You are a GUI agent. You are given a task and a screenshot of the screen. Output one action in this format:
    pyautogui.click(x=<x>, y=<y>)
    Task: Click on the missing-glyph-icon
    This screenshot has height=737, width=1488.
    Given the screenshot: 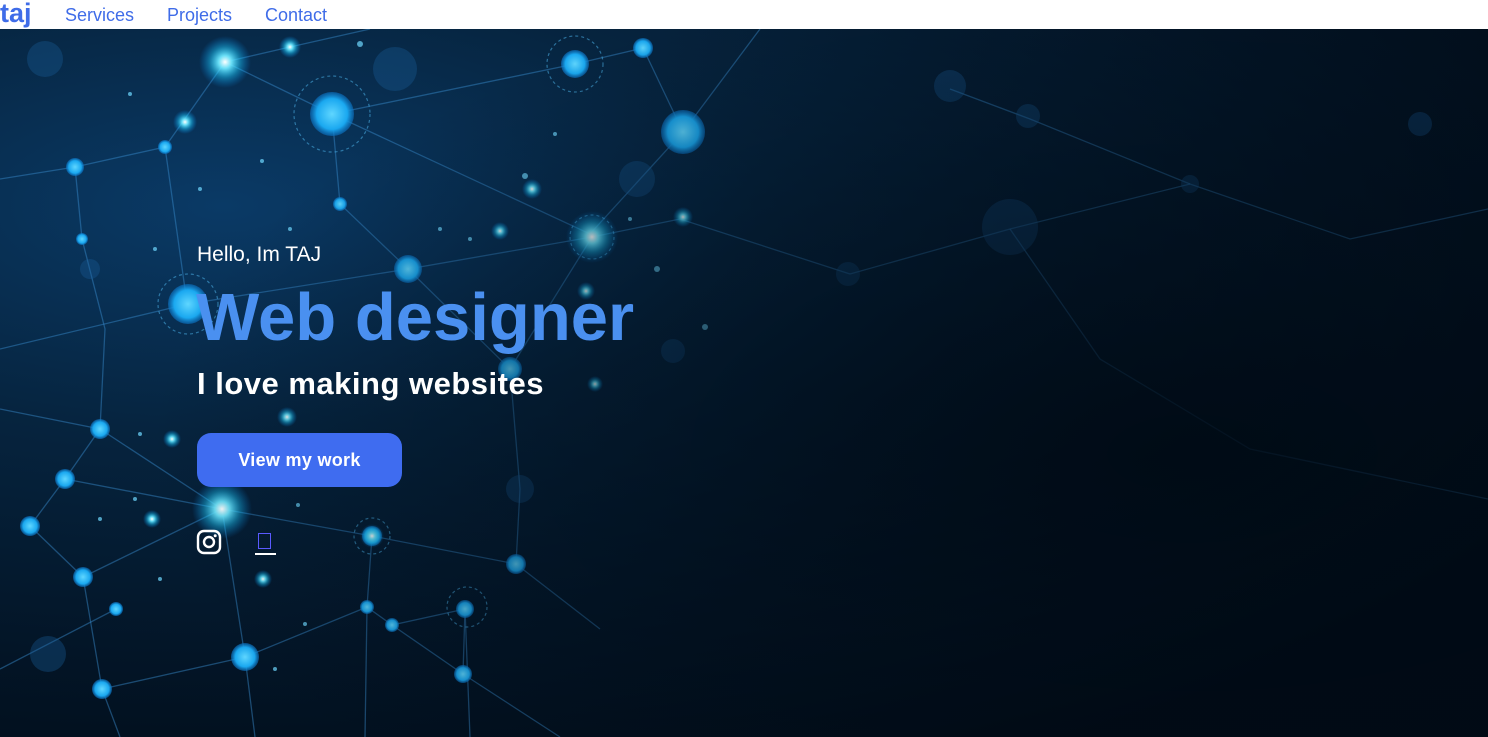 What is the action you would take?
    pyautogui.click(x=264, y=541)
    